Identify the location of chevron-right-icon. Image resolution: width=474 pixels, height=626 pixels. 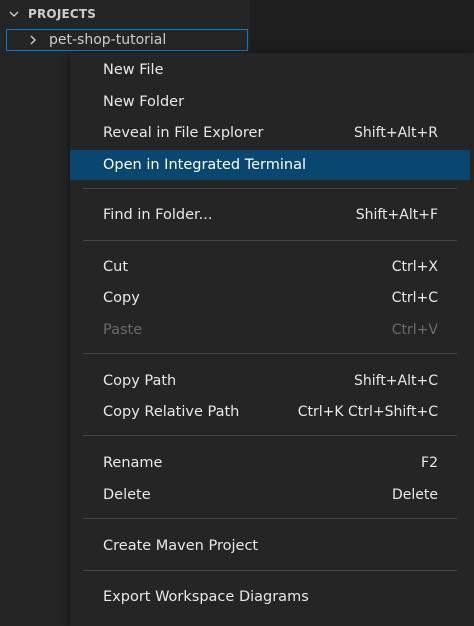
(38, 40).